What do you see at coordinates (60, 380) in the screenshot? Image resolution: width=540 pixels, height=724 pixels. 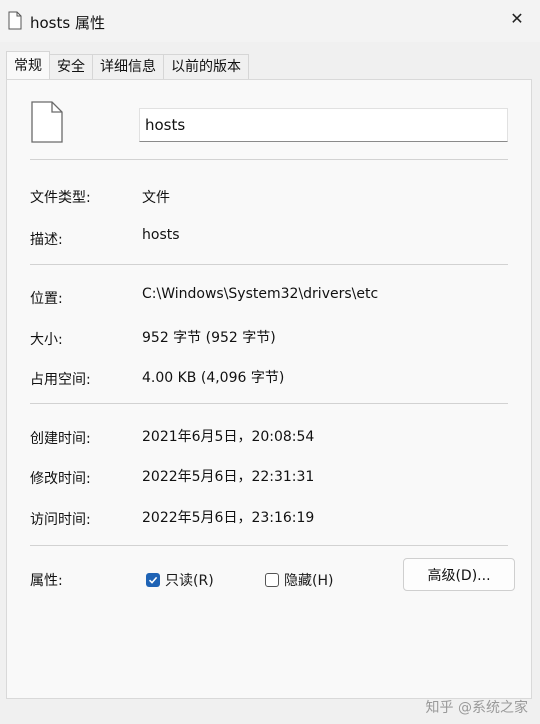 I see `size-on-disk-label: 占用空间:` at bounding box center [60, 380].